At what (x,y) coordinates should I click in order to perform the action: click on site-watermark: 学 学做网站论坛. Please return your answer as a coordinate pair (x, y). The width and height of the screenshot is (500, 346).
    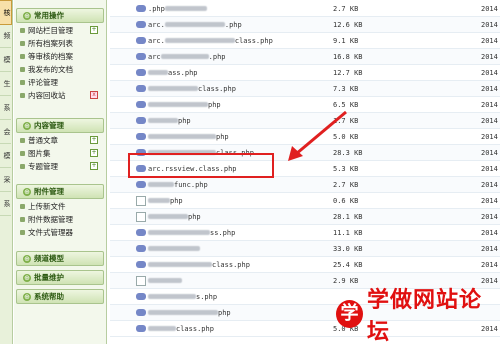
    Looking at the image, I should click on (418, 316).